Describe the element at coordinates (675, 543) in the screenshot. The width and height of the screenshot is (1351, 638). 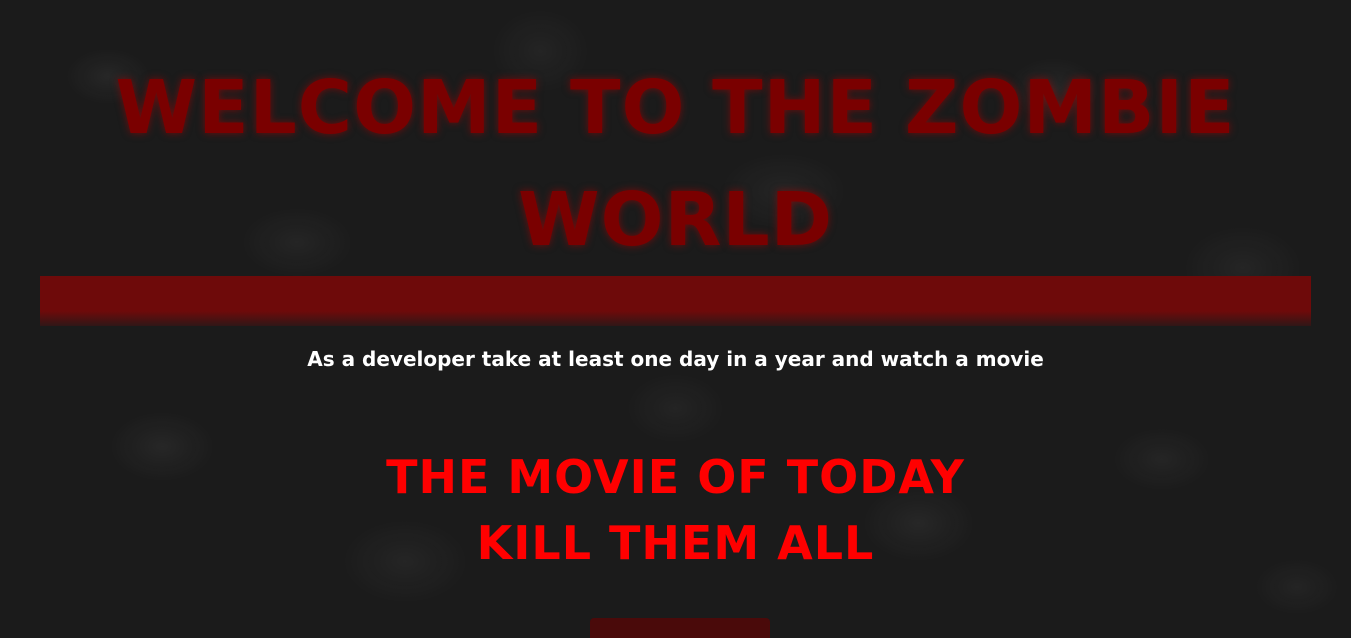
I see `movie-title: KILL THEM ALL` at that location.